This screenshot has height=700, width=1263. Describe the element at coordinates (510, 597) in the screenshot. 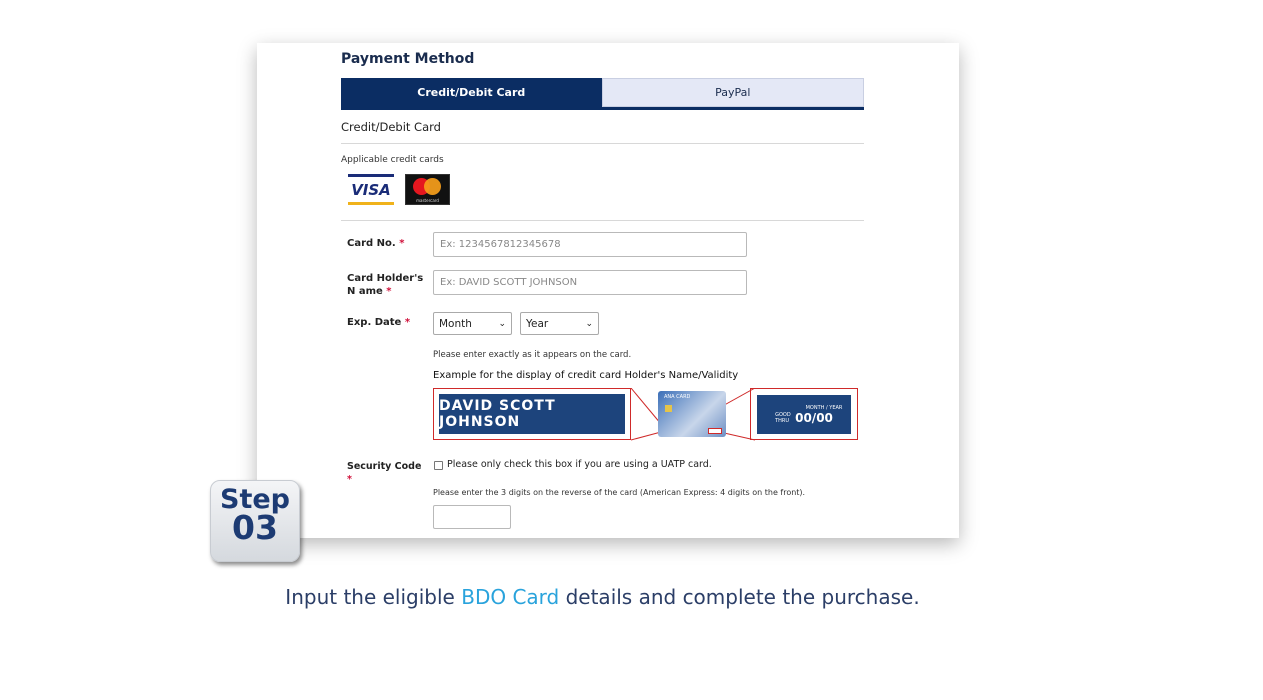

I see `bdo-card-highlight: BDO Card` at that location.